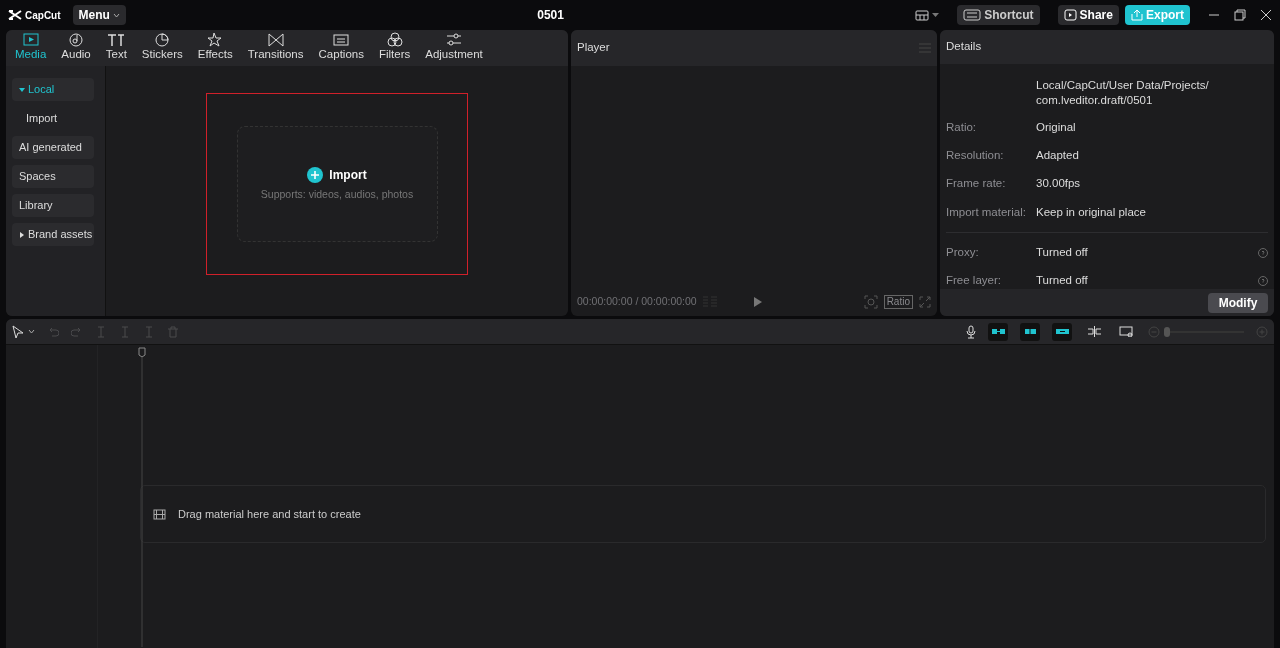 The height and width of the screenshot is (648, 1280). I want to click on layout-button, so click(927, 15).